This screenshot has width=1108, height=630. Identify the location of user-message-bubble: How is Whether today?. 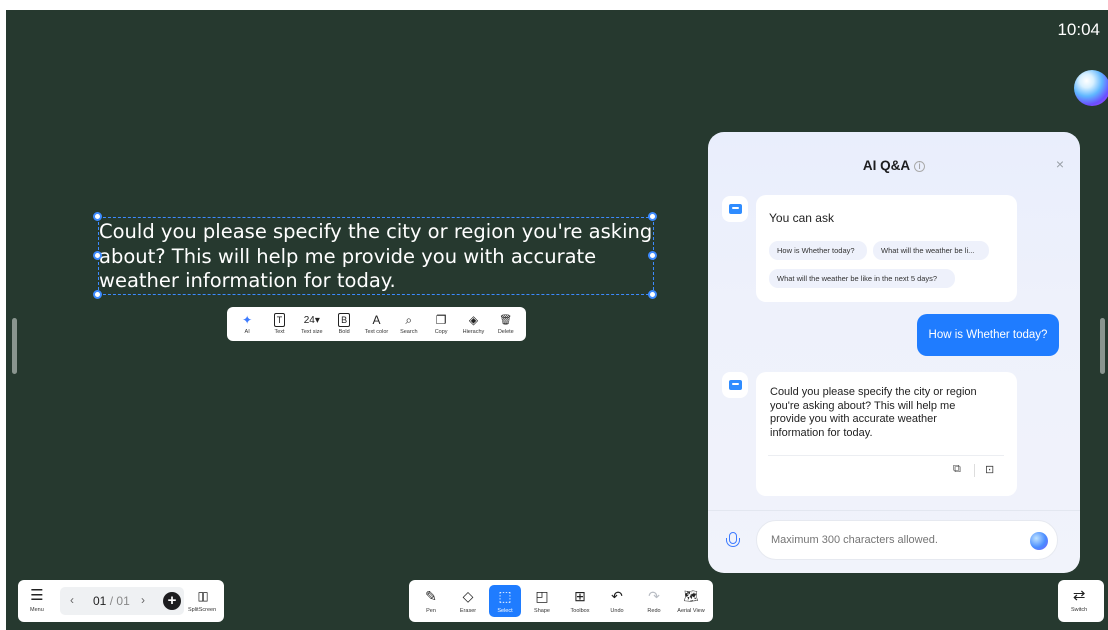
(988, 335).